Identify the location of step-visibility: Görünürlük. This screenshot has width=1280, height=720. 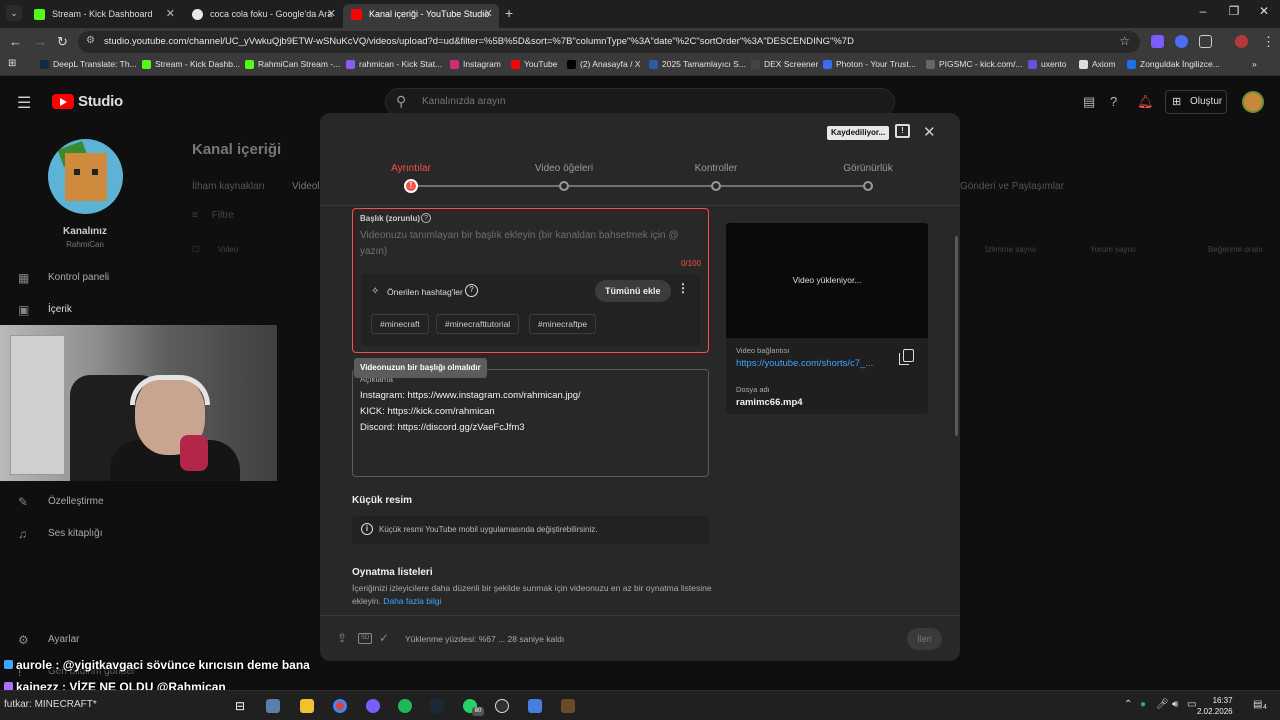
(867, 168).